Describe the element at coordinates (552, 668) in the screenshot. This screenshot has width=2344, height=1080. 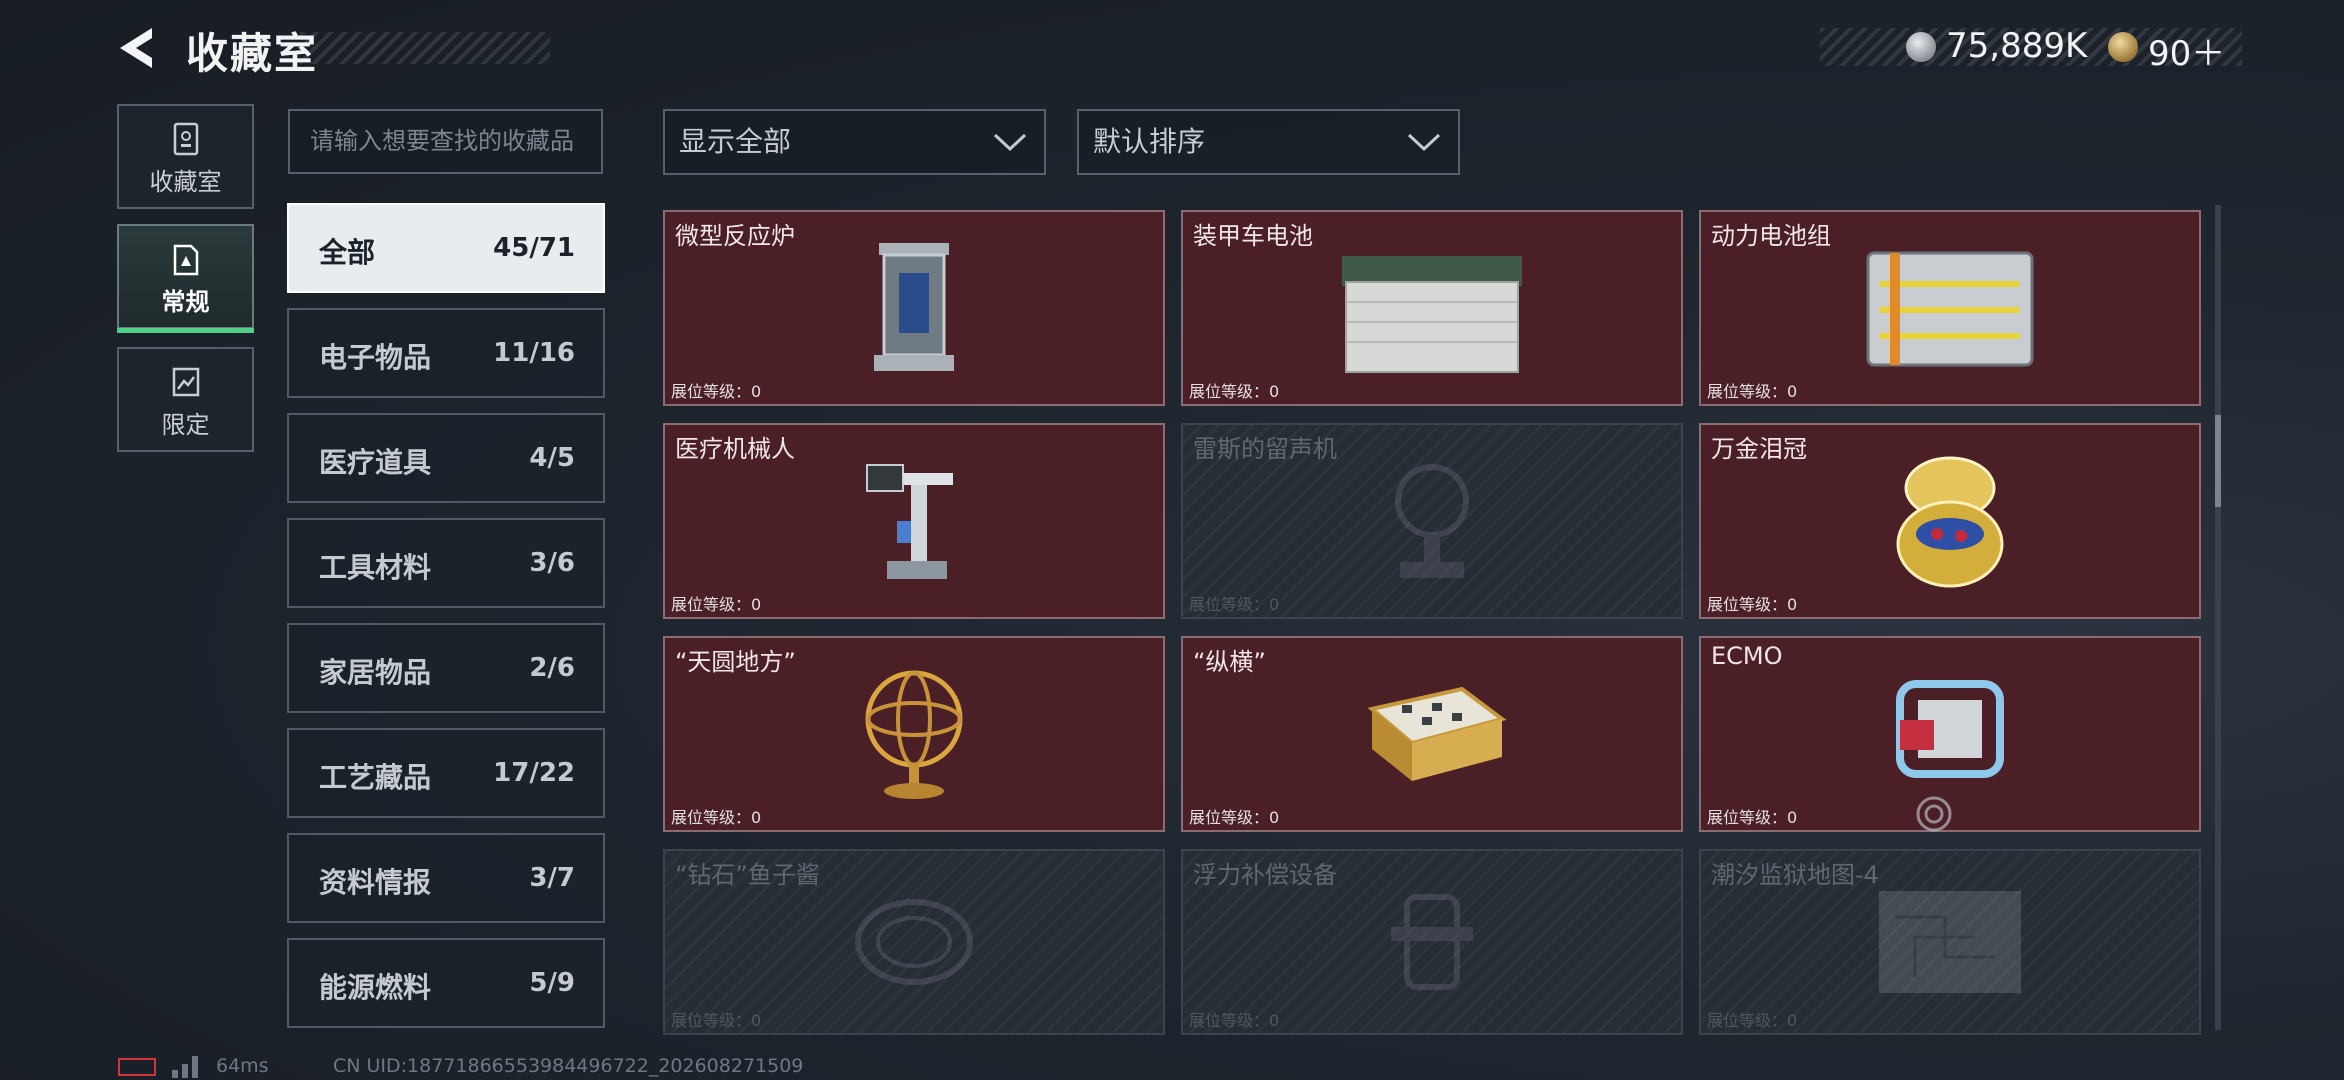
I see `category-count: 2/6` at that location.